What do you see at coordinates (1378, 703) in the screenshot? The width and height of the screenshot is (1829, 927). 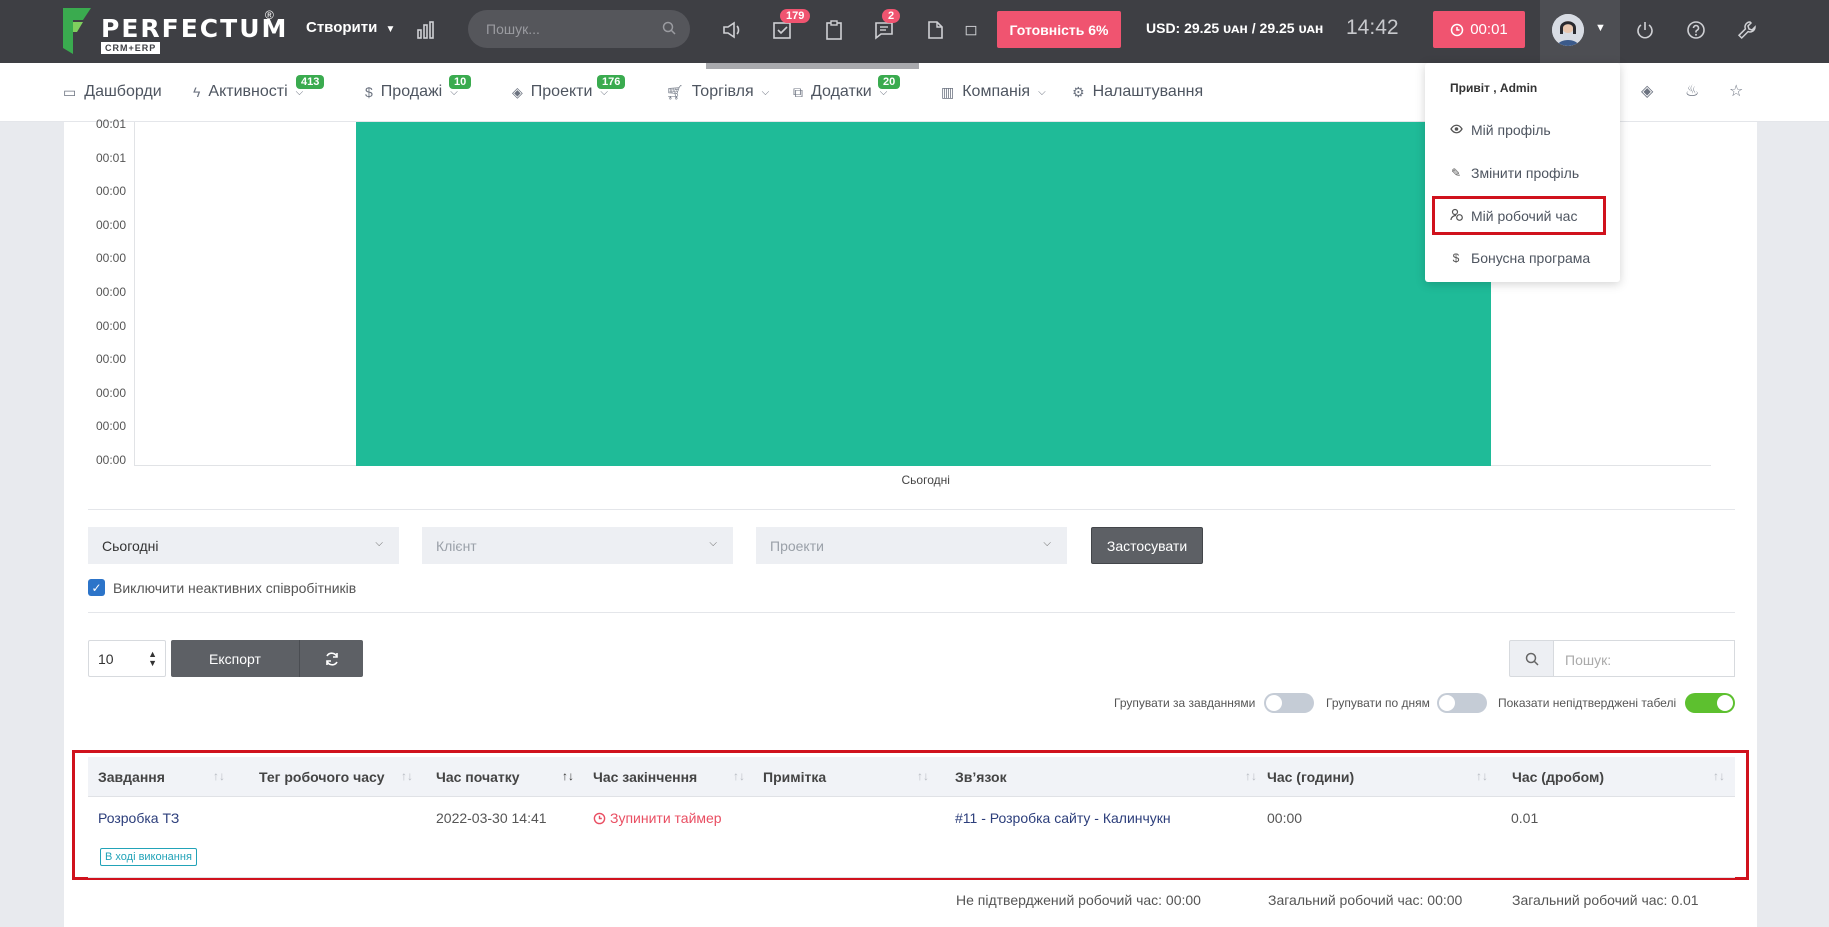 I see `group-by-days-label: Групувати по дням` at bounding box center [1378, 703].